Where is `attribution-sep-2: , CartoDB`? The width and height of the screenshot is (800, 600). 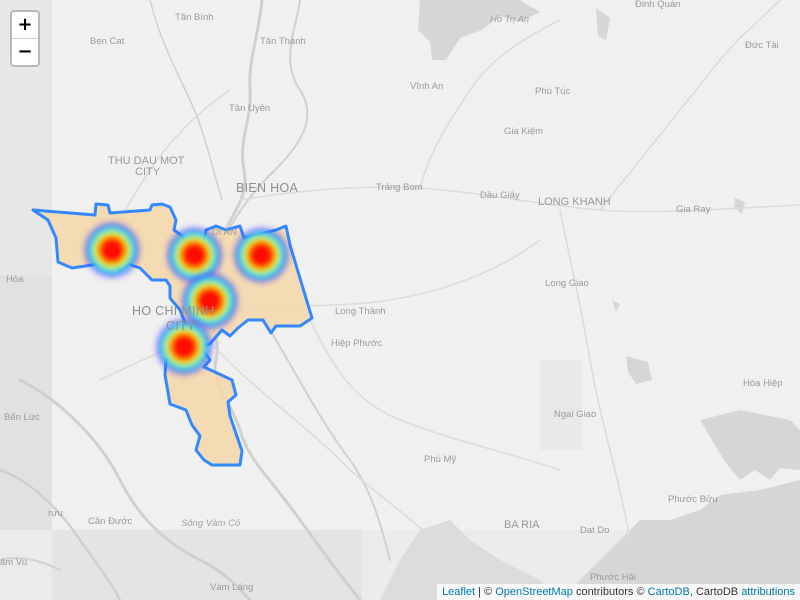 attribution-sep-2: , CartoDB is located at coordinates (715, 592).